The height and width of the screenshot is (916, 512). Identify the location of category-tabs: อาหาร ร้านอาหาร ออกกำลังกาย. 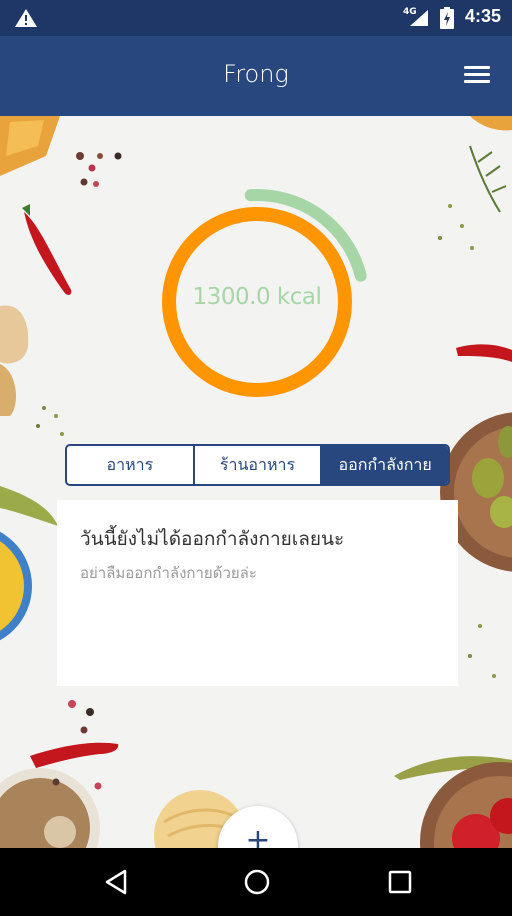
(257, 465).